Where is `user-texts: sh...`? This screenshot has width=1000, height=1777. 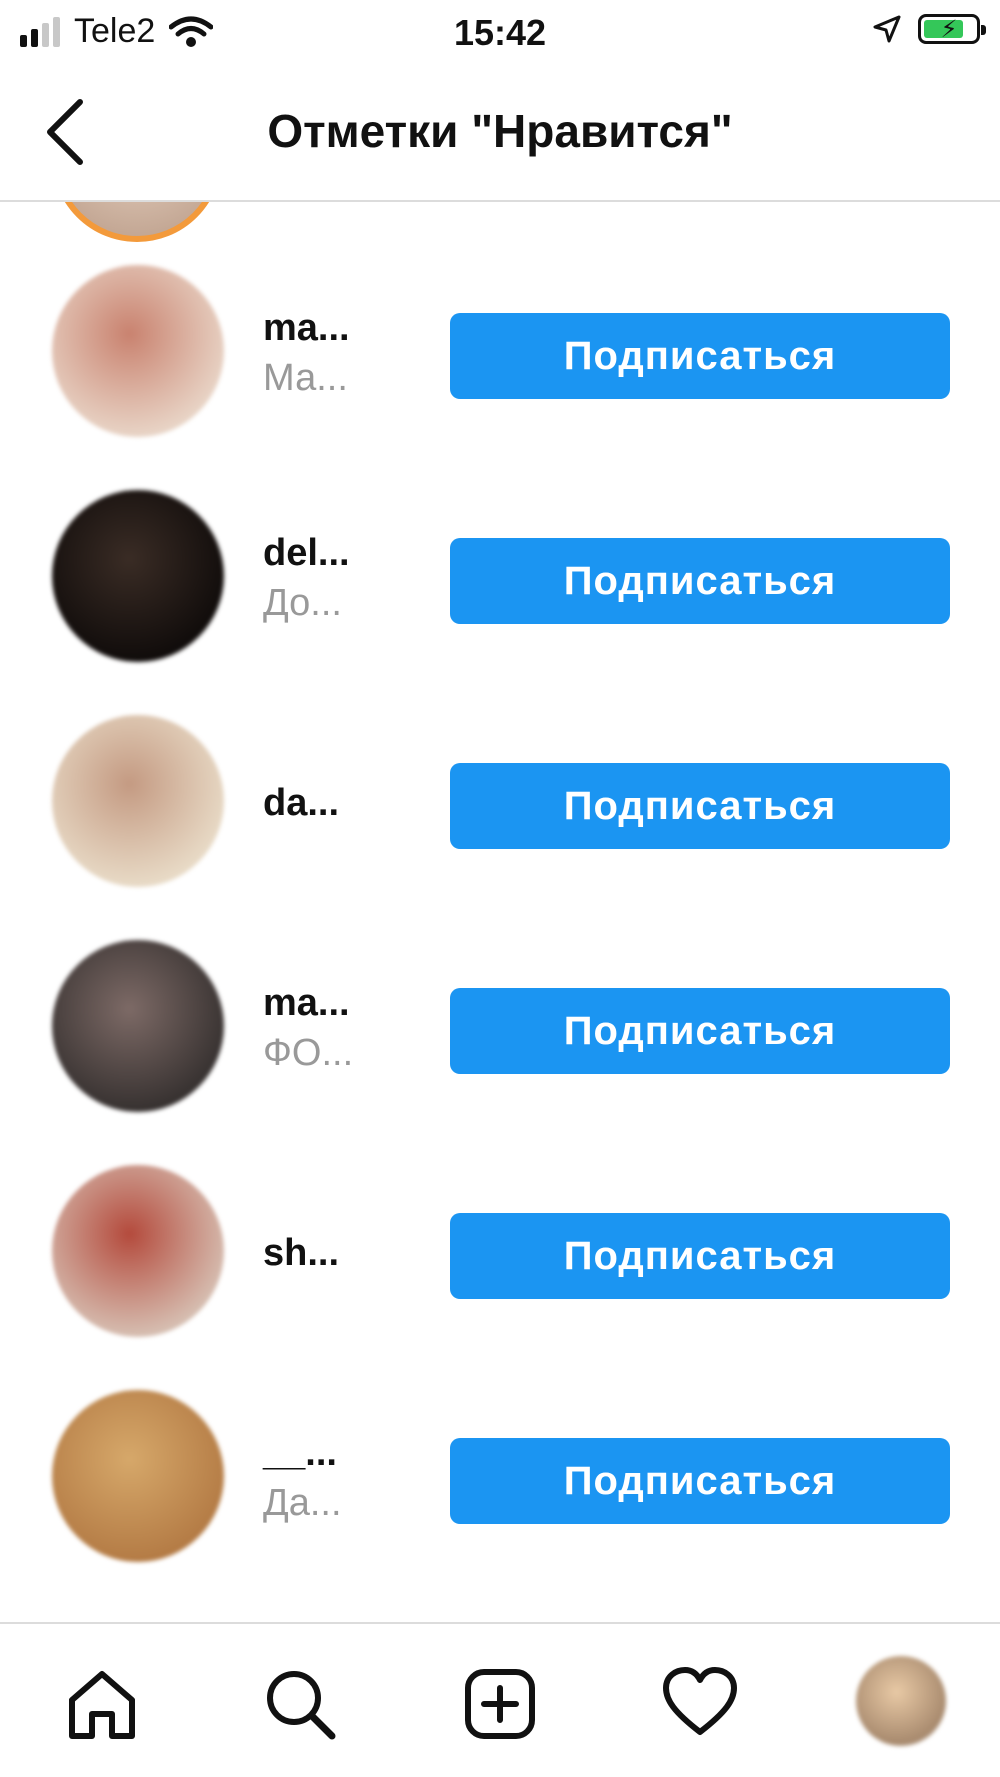 user-texts: sh... is located at coordinates (338, 1252).